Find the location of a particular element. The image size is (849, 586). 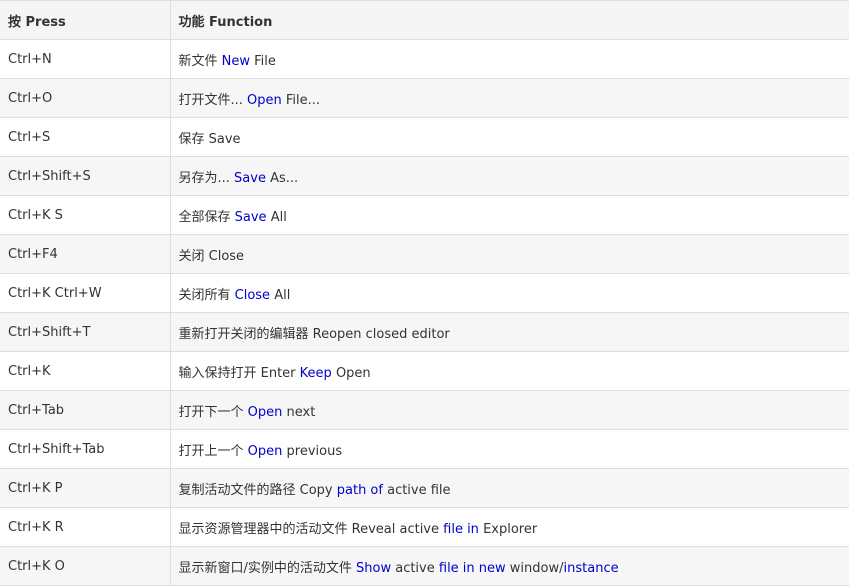

shortcut-key-cell: Ctrl+K O is located at coordinates (85, 566).